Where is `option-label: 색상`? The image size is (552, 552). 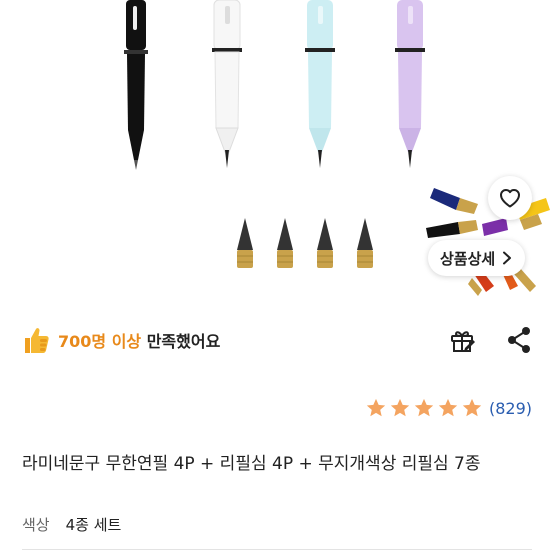 option-label: 색상 is located at coordinates (36, 525).